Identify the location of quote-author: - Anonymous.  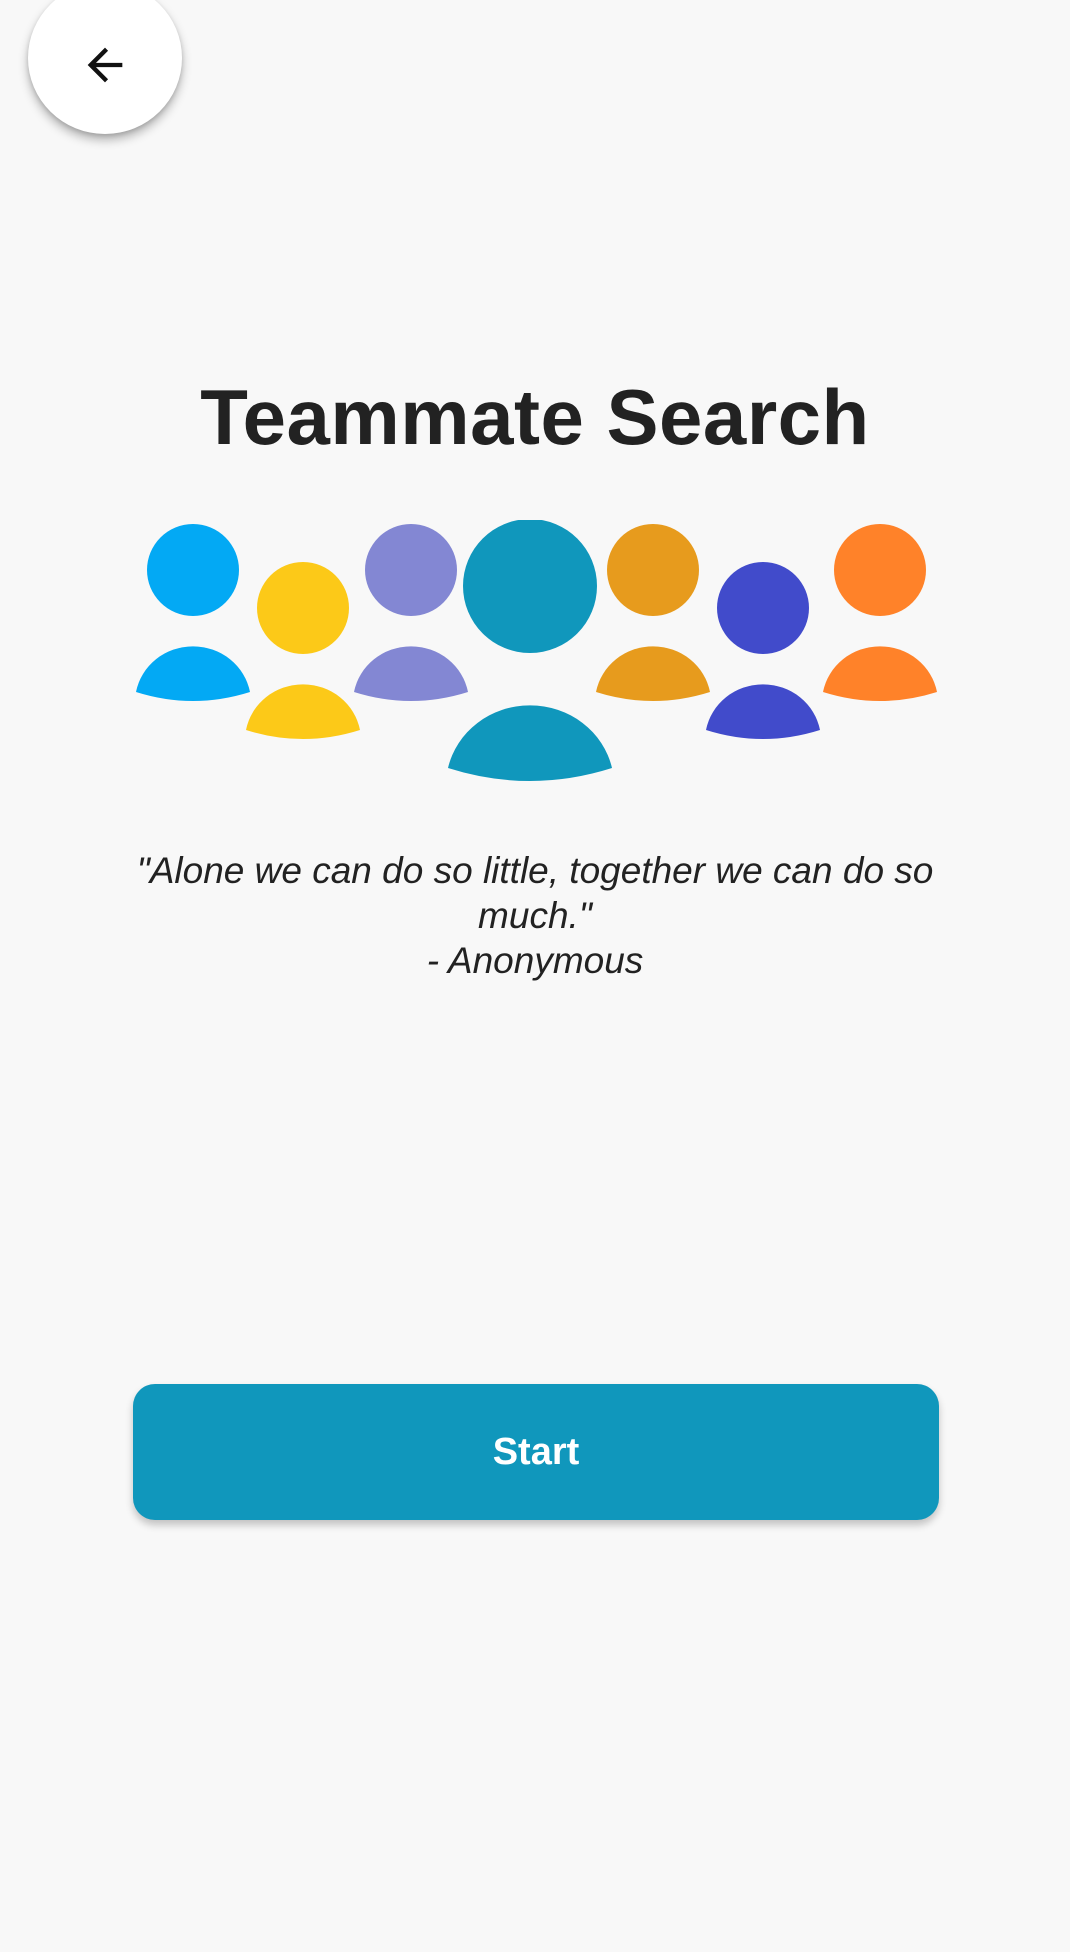
(535, 960).